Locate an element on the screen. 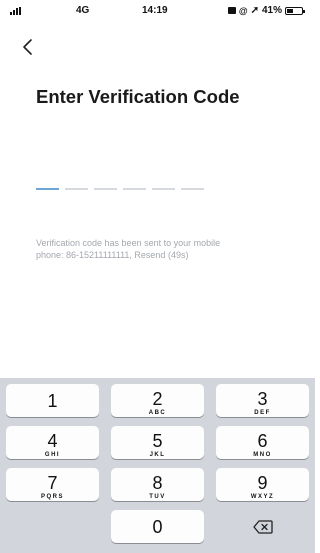 The height and width of the screenshot is (553, 320). orientation-lock-icon is located at coordinates (231, 10).